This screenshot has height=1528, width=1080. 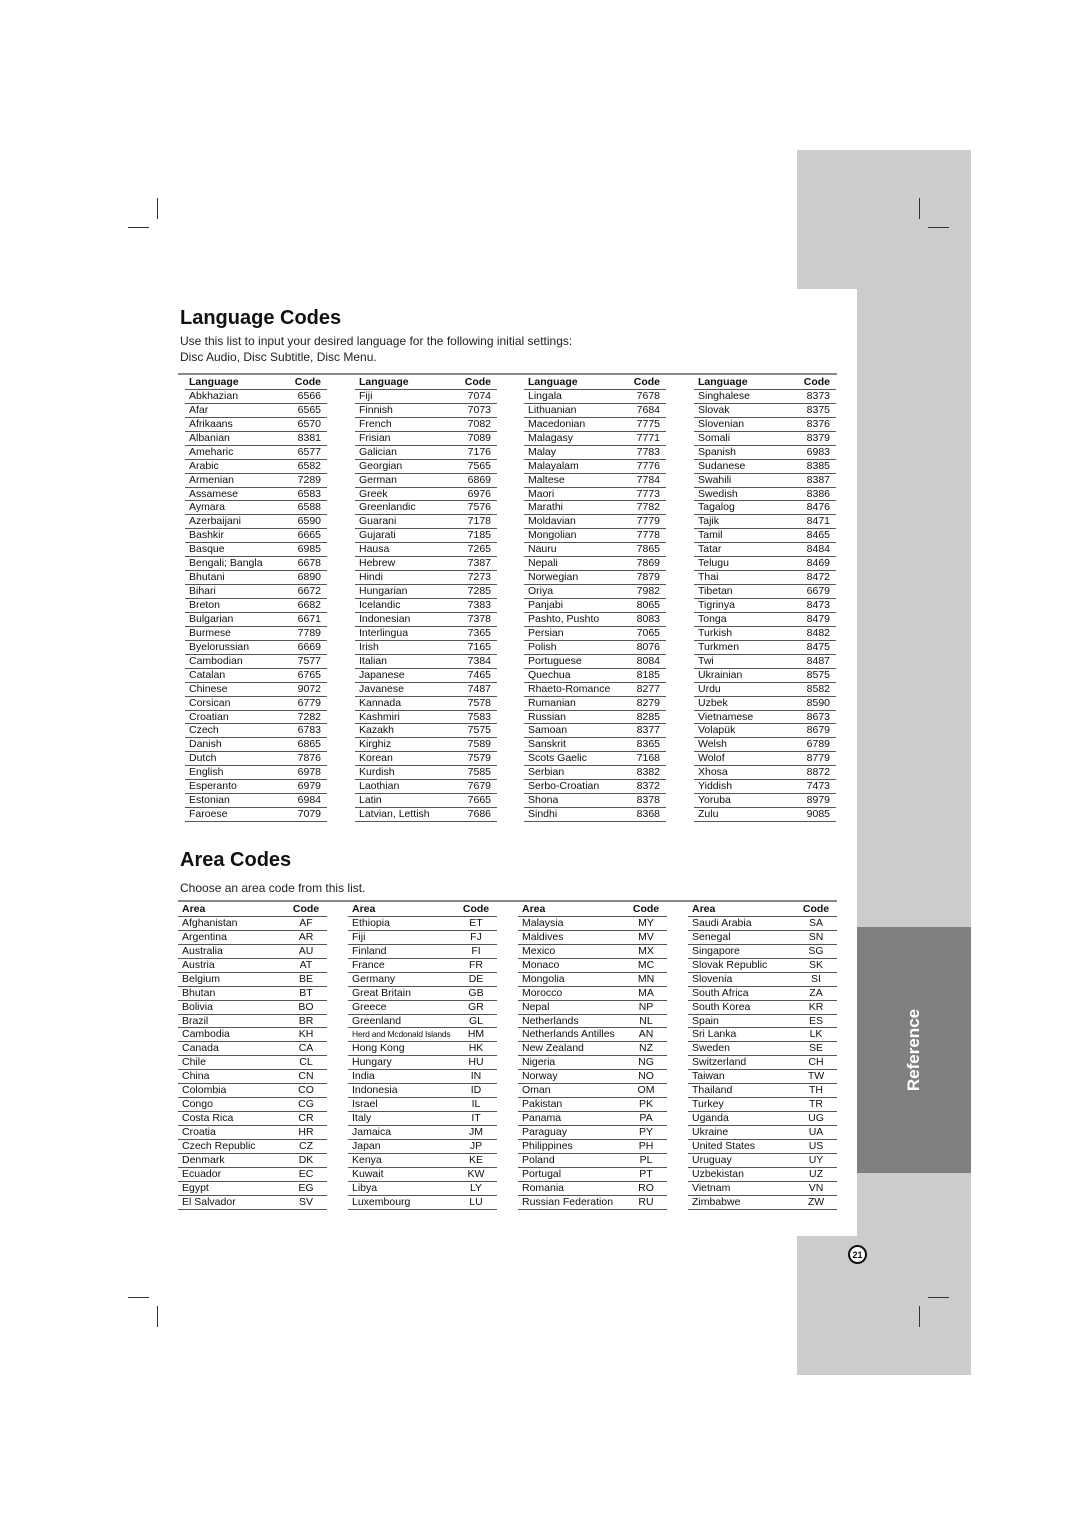 I want to click on language-code: 8387, so click(x=818, y=479).